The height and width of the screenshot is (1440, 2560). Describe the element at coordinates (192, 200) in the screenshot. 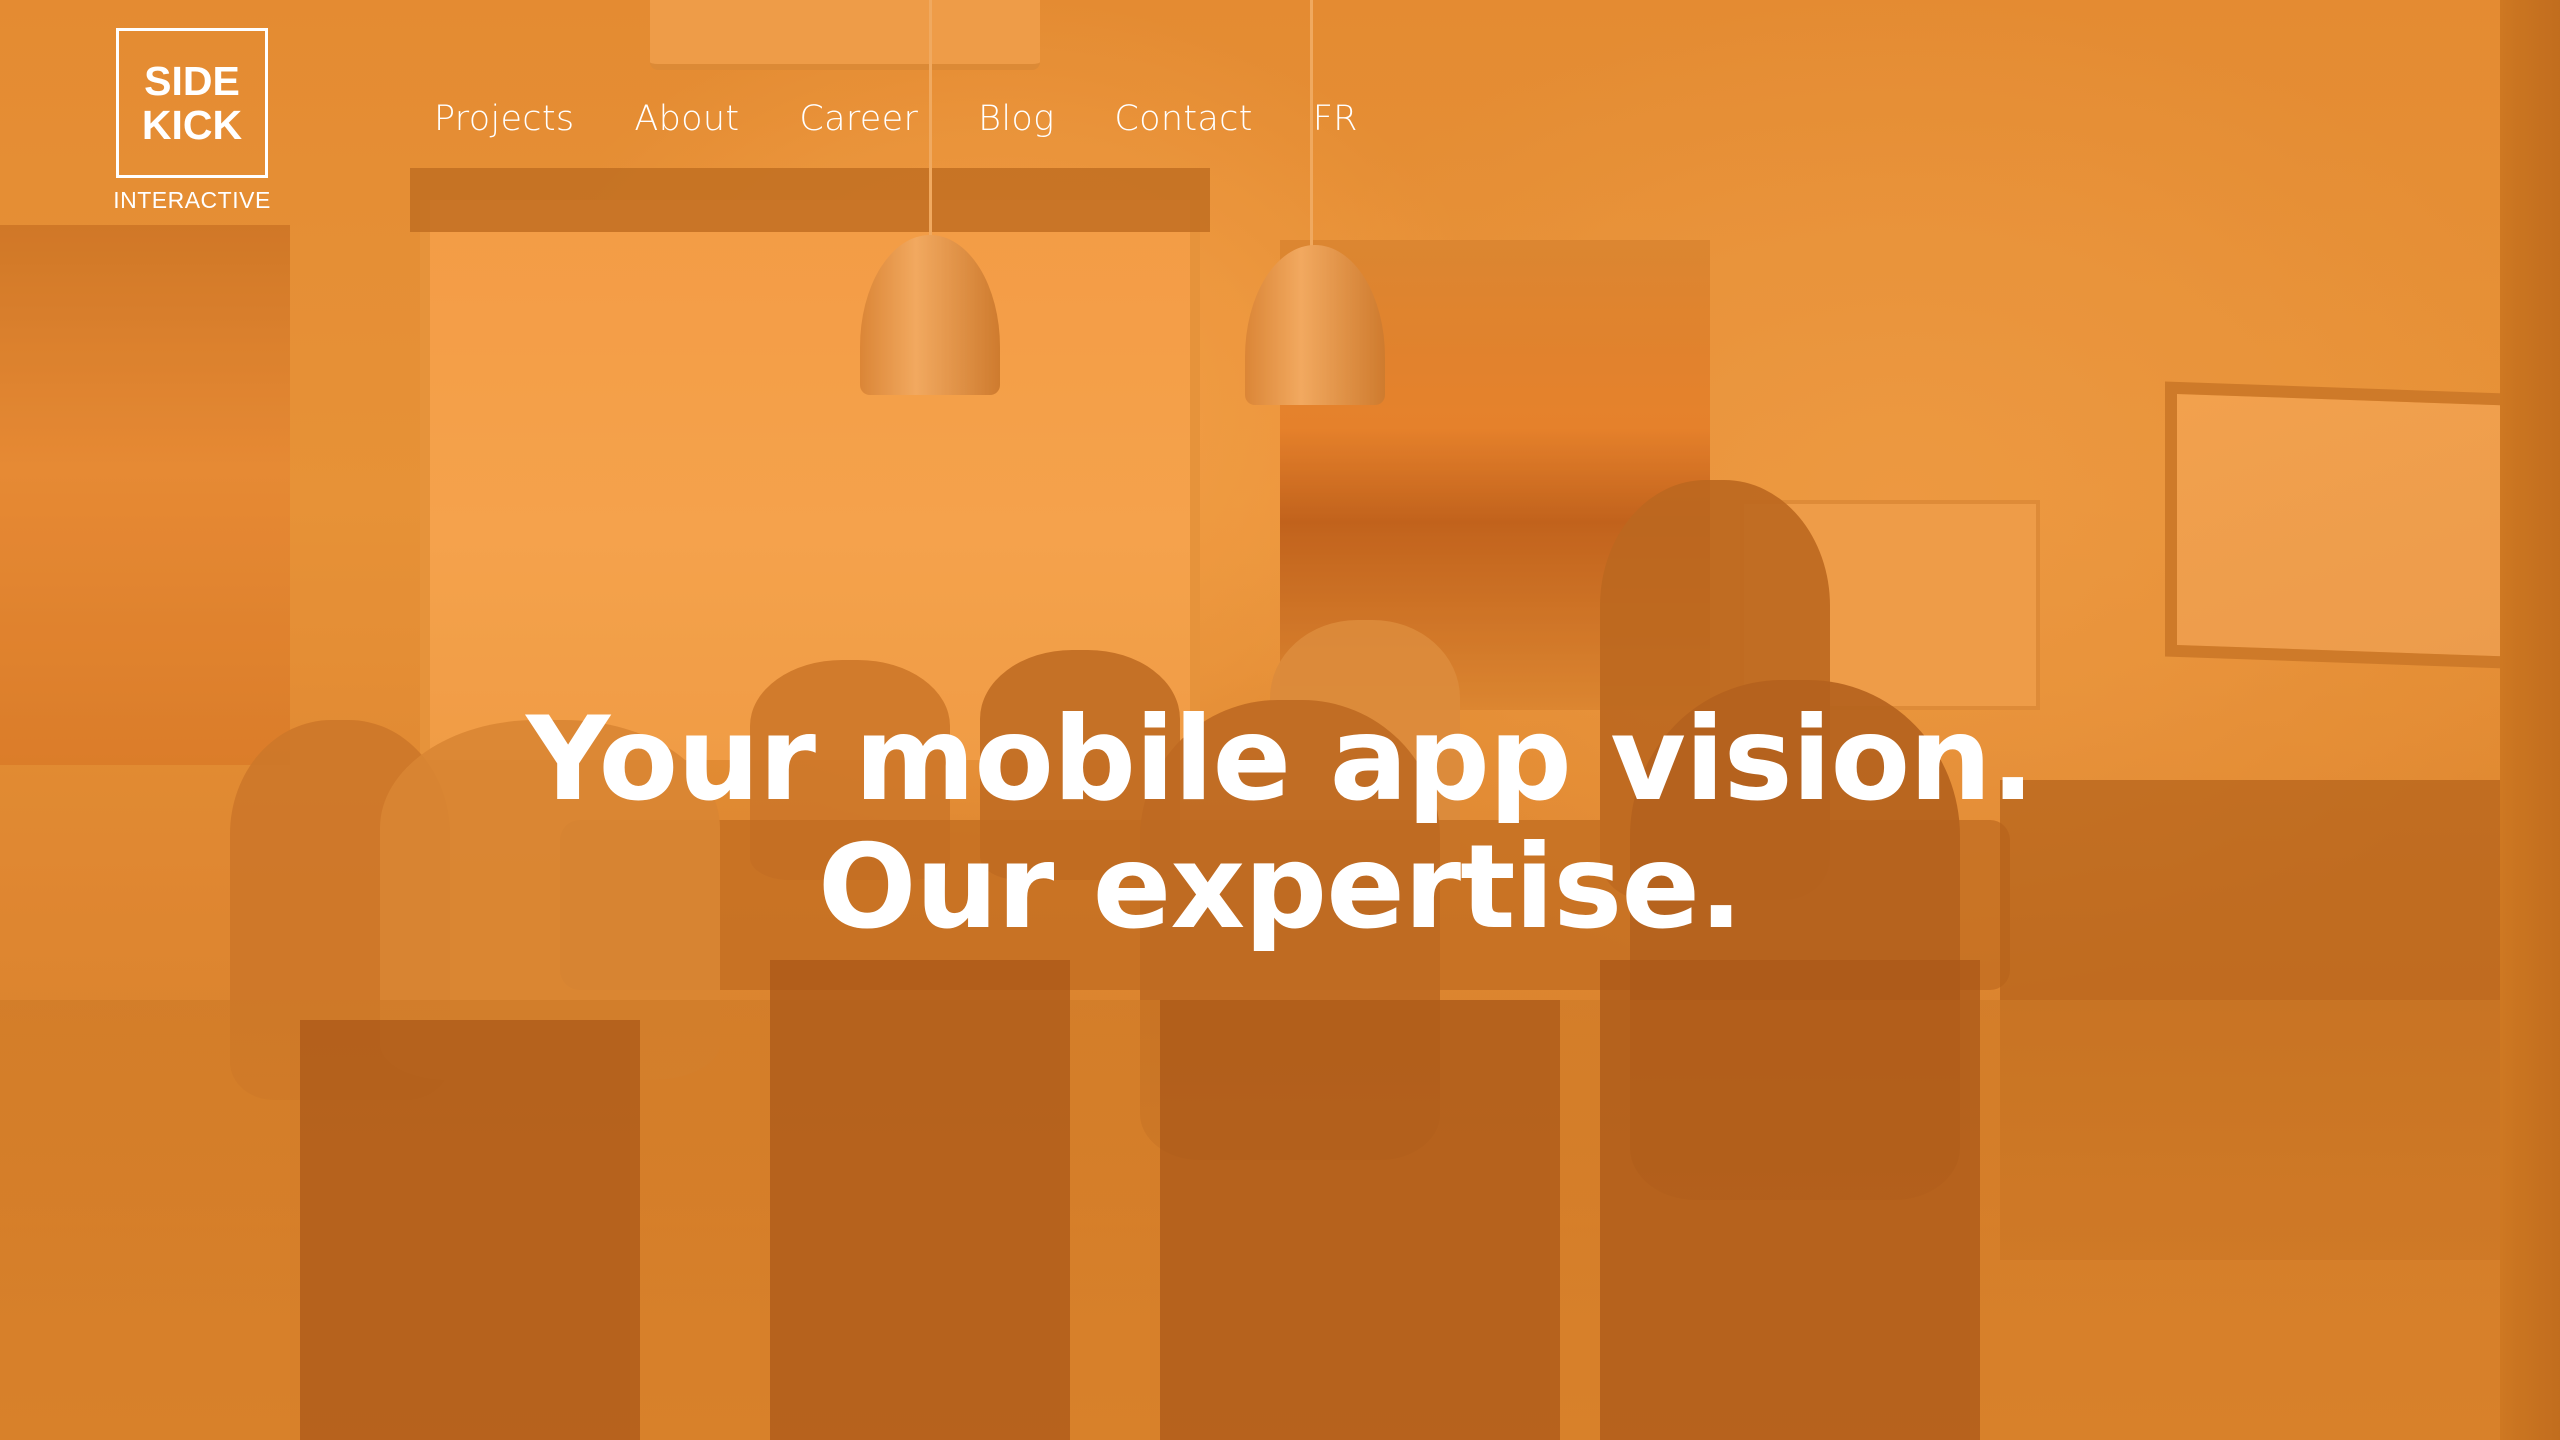

I see `logo-subtitle: INTERACTIVE` at that location.